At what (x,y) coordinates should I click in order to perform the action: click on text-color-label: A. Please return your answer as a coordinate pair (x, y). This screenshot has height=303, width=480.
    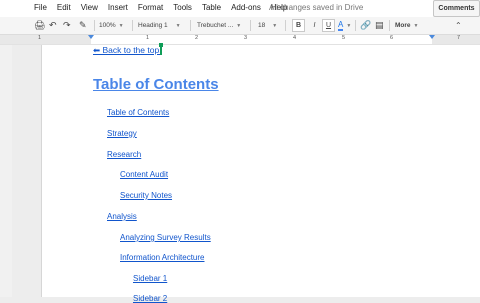
    Looking at the image, I should click on (341, 25).